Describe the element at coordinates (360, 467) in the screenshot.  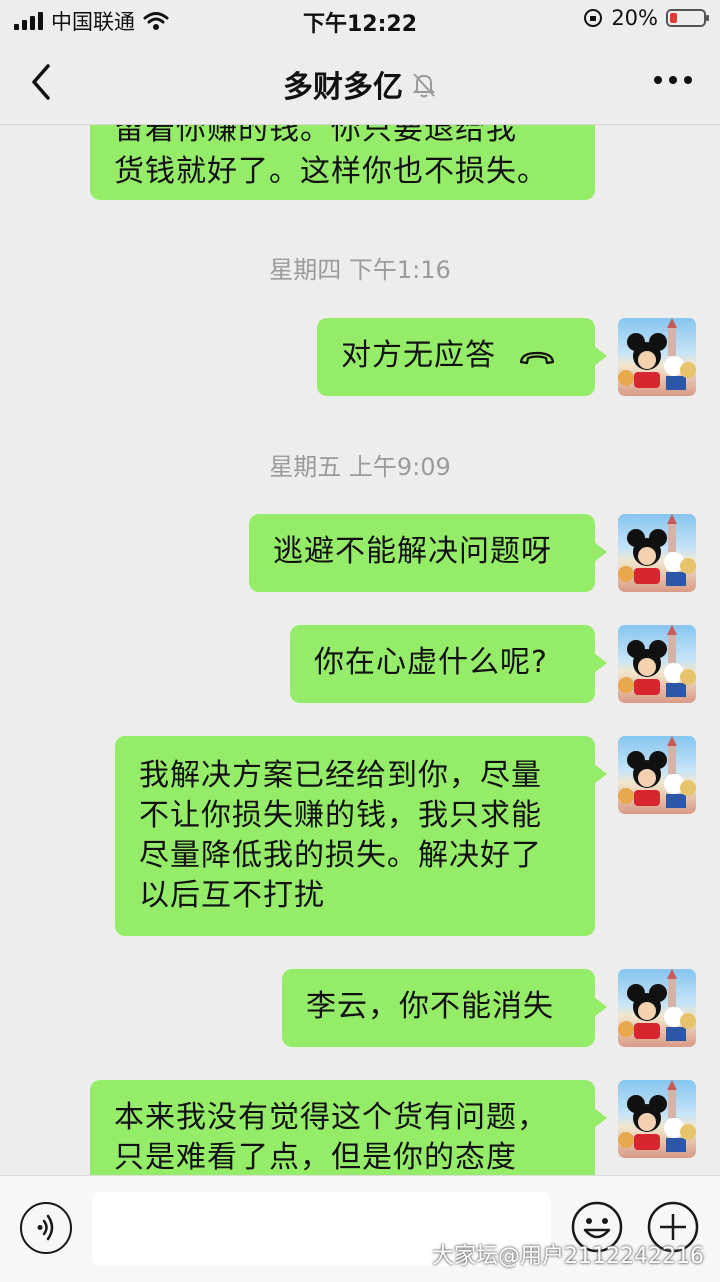
I see `timestamp: 星期五 上午9:09` at that location.